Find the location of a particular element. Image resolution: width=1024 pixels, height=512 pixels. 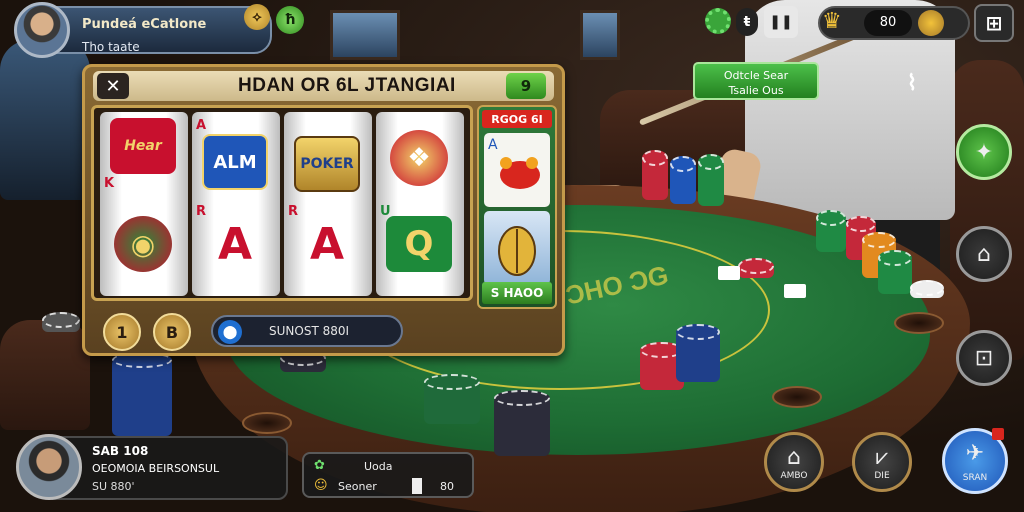

action-label: AMBO is located at coordinates (794, 476).